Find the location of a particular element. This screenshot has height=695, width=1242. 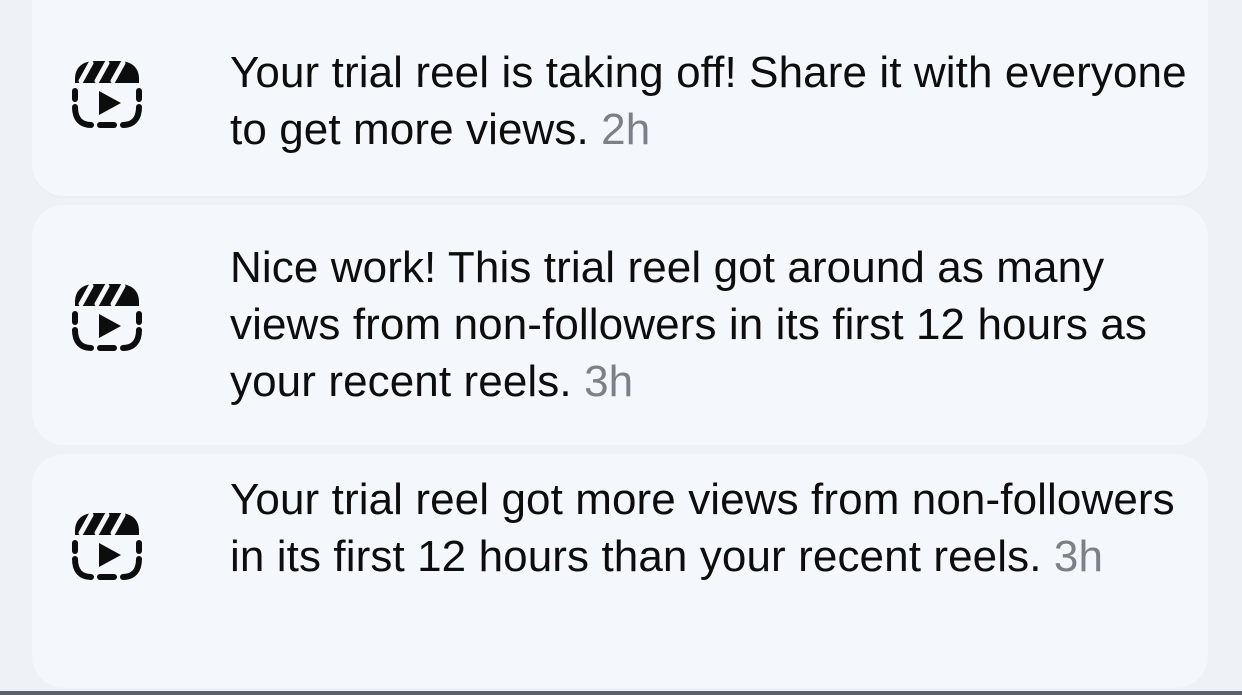

timestamp: 2h is located at coordinates (626, 129).